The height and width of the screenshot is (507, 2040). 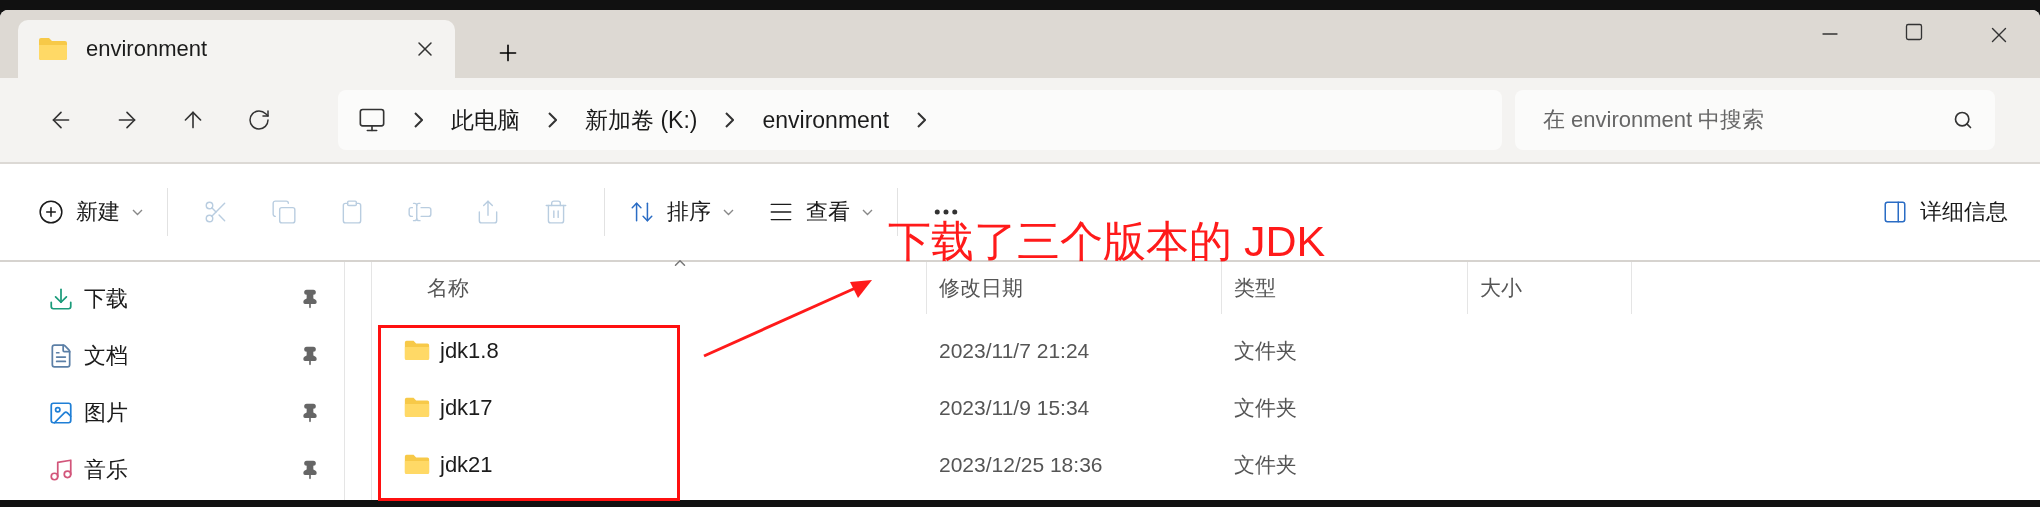 I want to click on sidebar-item: 下载, so click(x=172, y=298).